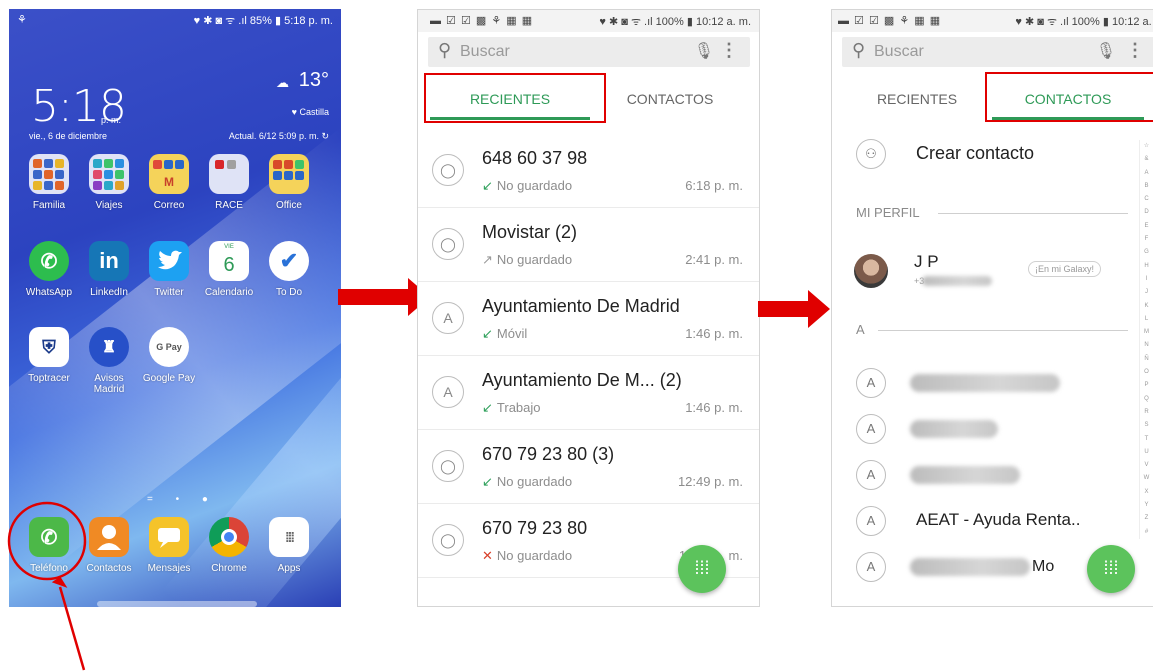 The width and height of the screenshot is (1153, 672). I want to click on app-correo-folder: M Correo, so click(169, 182).